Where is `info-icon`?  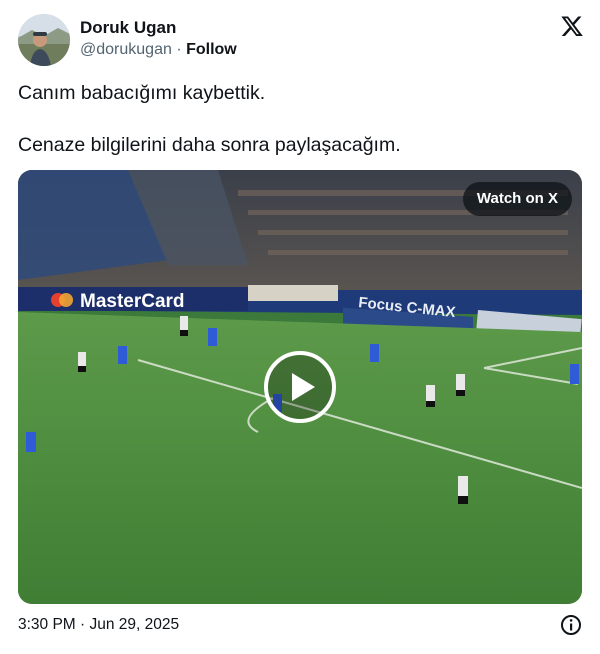 info-icon is located at coordinates (571, 625).